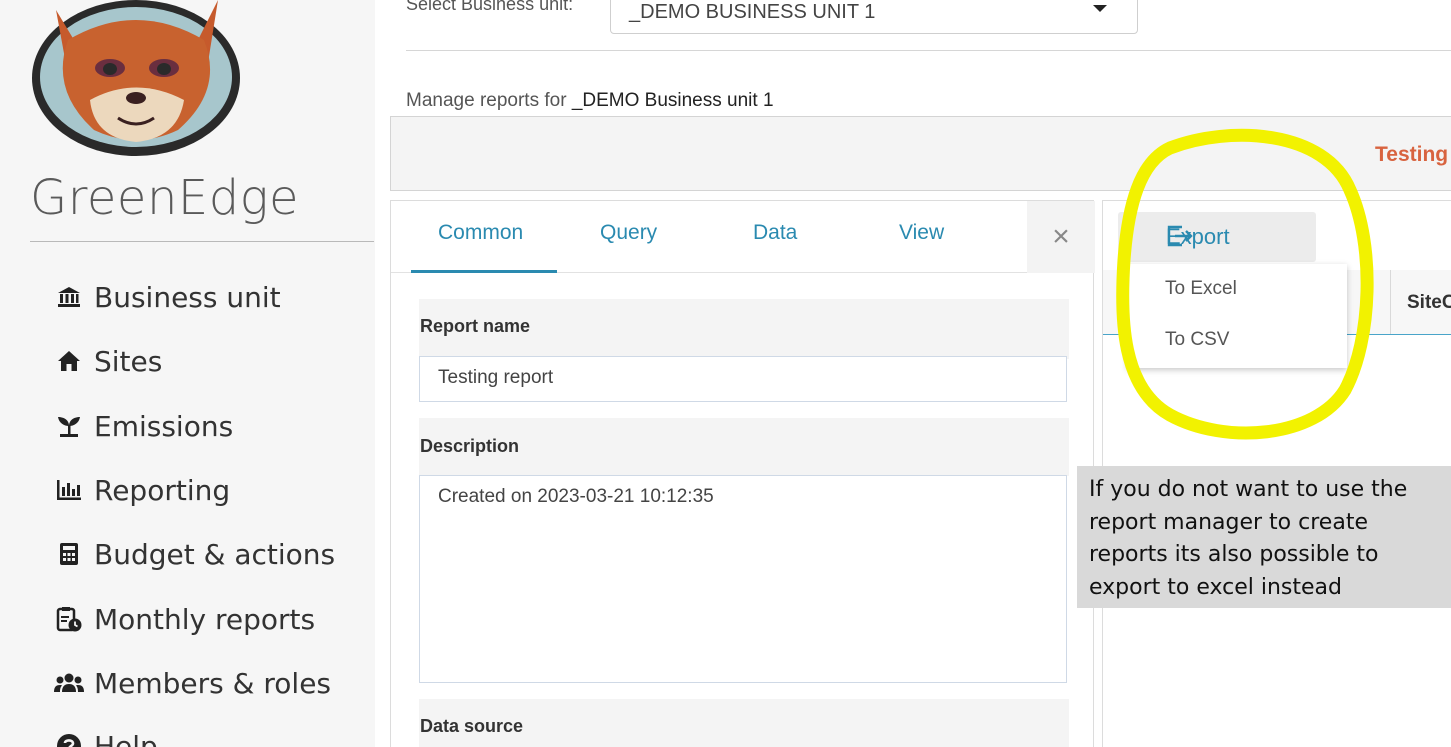  I want to click on sidebar-item-label: Members & roles, so click(213, 683).